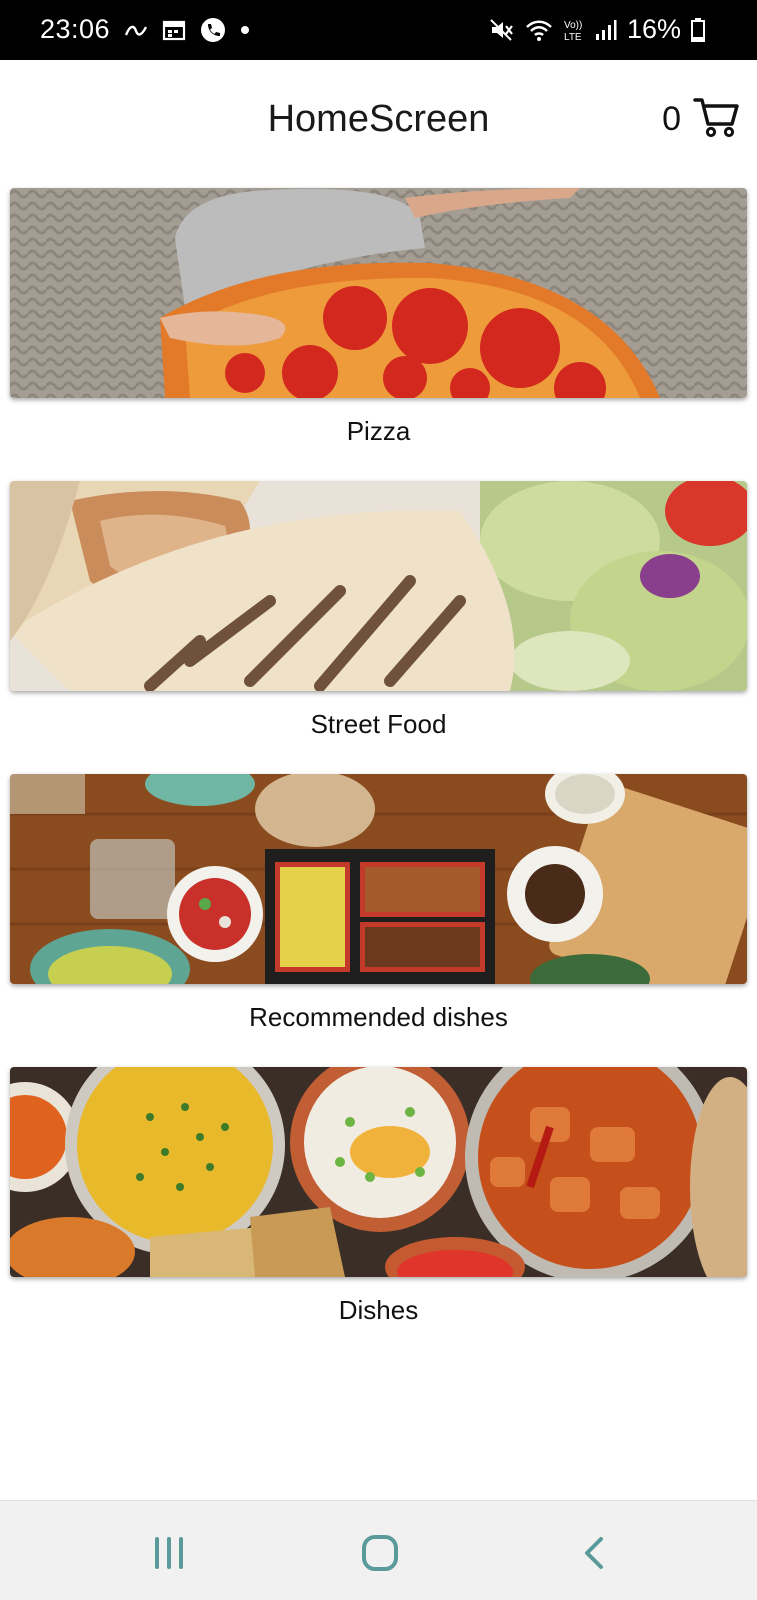  What do you see at coordinates (378, 586) in the screenshot?
I see `street-food-image` at bounding box center [378, 586].